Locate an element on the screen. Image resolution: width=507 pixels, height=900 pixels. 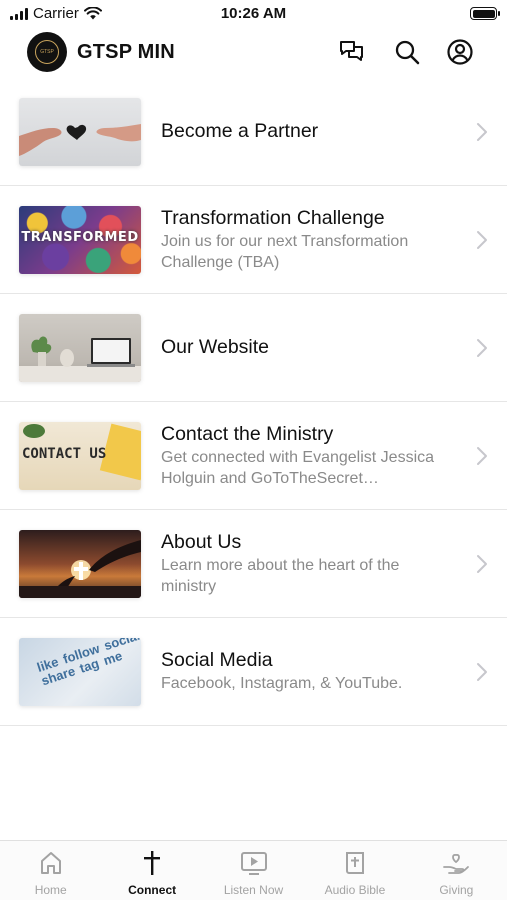
app-header: GTSP GTSP MIN is located at coordinates (253, 53).